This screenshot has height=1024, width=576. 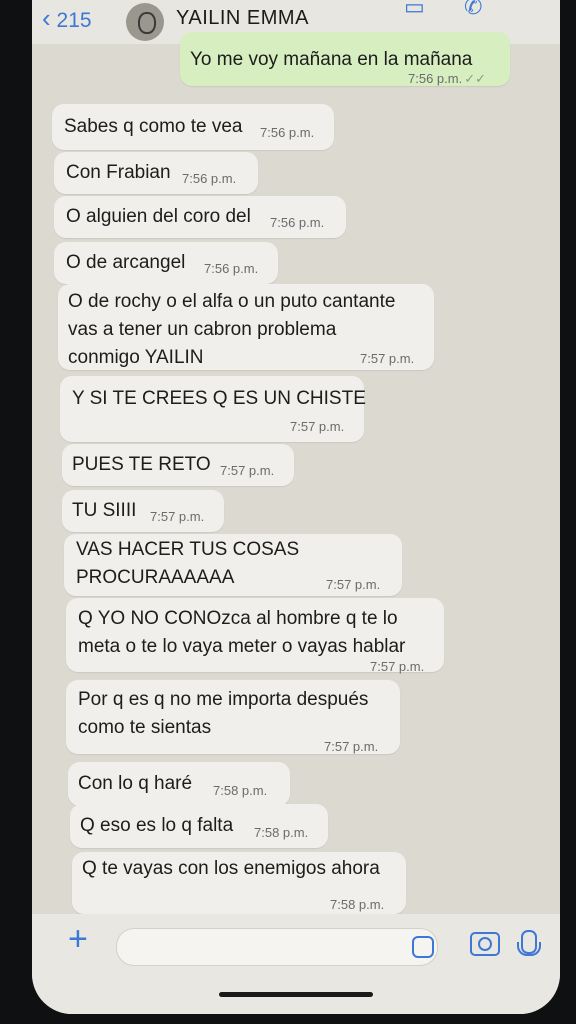 I want to click on incoming-message: Q eso es lo q falta 7:58 p.m., so click(x=199, y=826).